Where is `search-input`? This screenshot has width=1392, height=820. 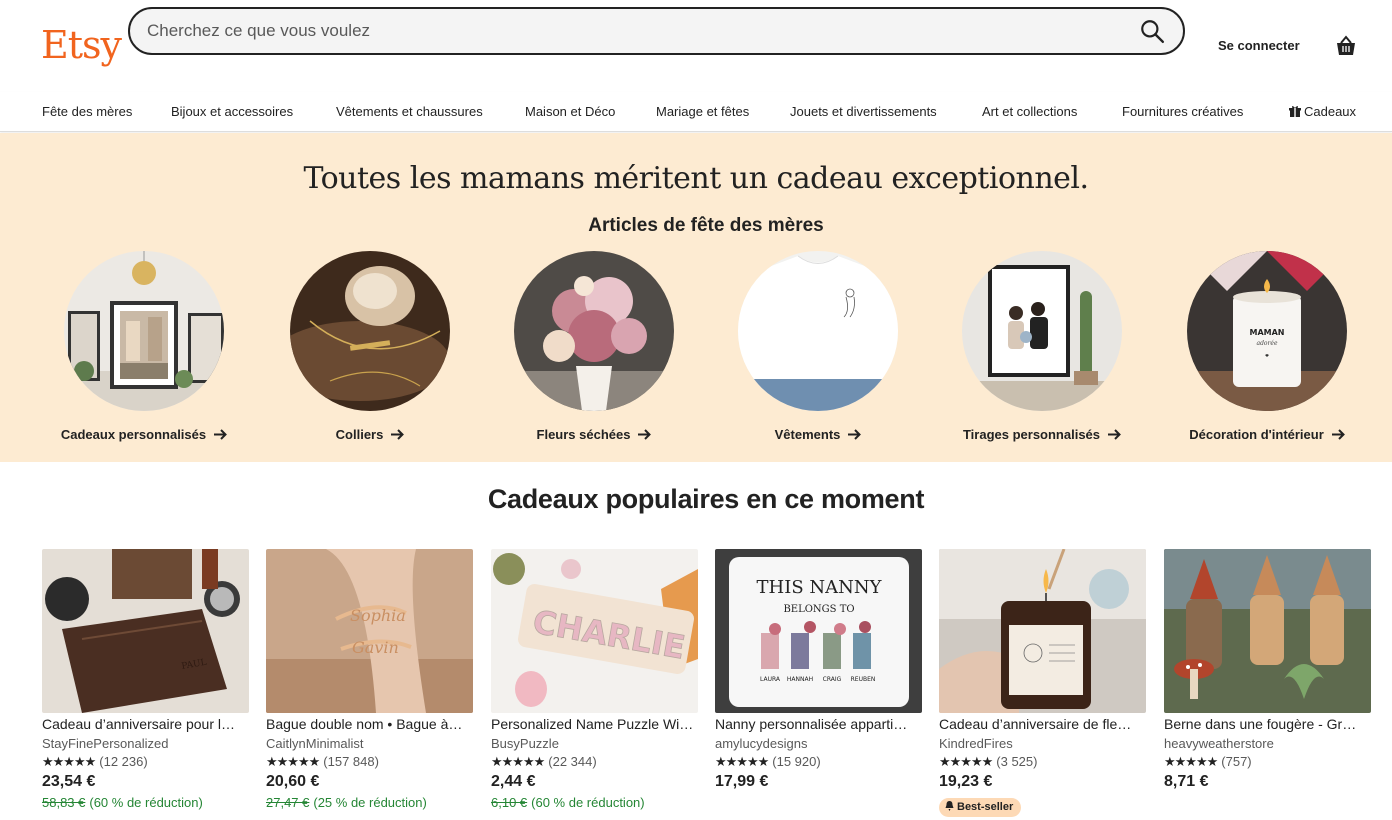 search-input is located at coordinates (627, 31).